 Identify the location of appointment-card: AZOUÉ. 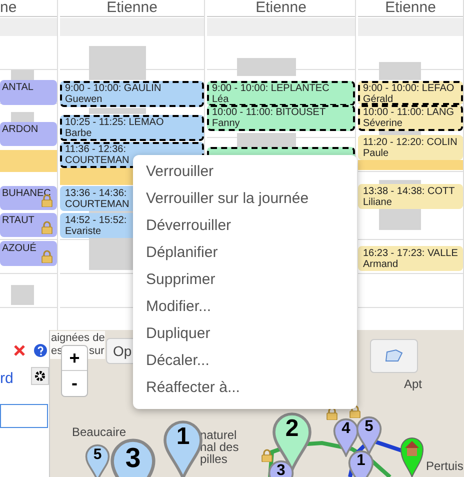
(28, 253).